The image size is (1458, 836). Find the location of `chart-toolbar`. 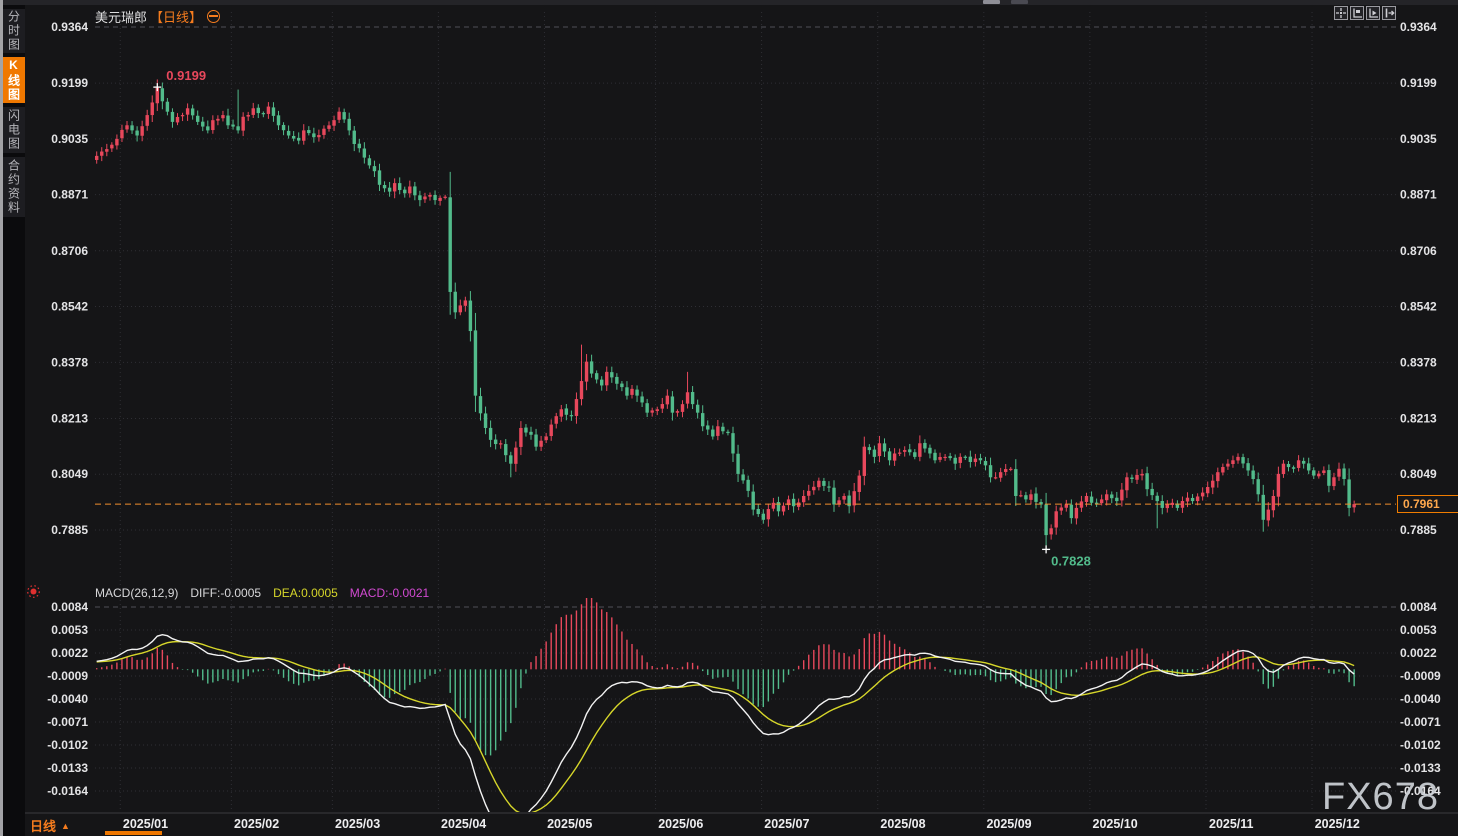

chart-toolbar is located at coordinates (1365, 13).